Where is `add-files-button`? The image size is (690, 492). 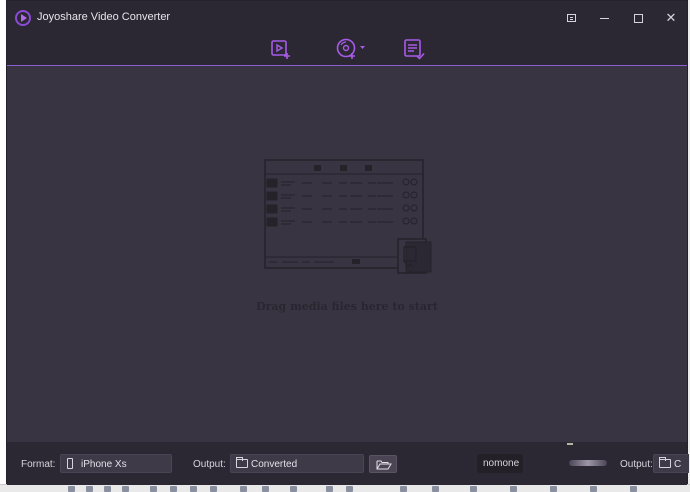 add-files-button is located at coordinates (281, 49).